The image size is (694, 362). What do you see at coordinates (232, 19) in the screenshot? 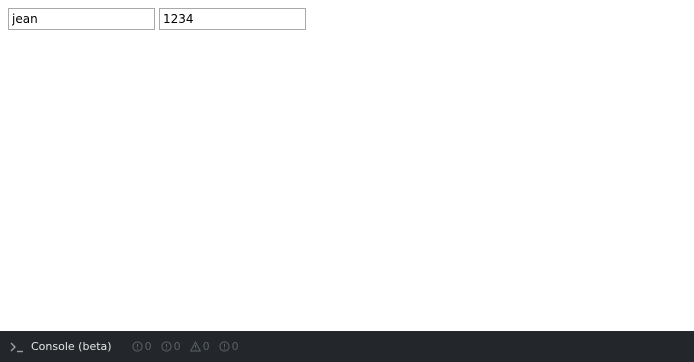
I see `password-input` at bounding box center [232, 19].